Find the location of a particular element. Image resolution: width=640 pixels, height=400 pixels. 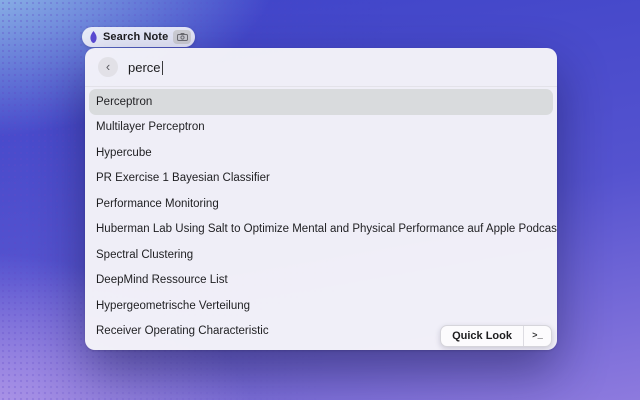

camera-icon is located at coordinates (182, 37).